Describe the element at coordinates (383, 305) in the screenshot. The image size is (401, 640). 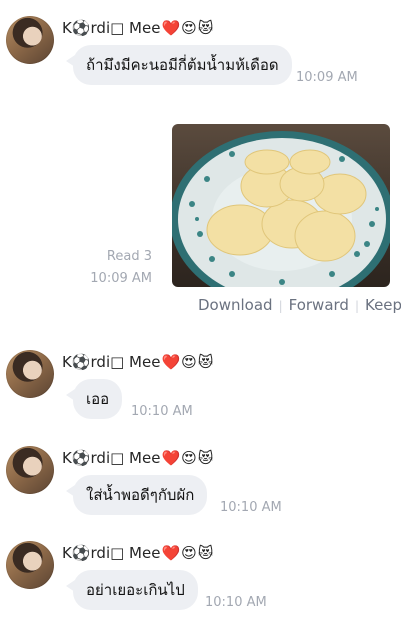
I see `keep-button: Keep` at that location.